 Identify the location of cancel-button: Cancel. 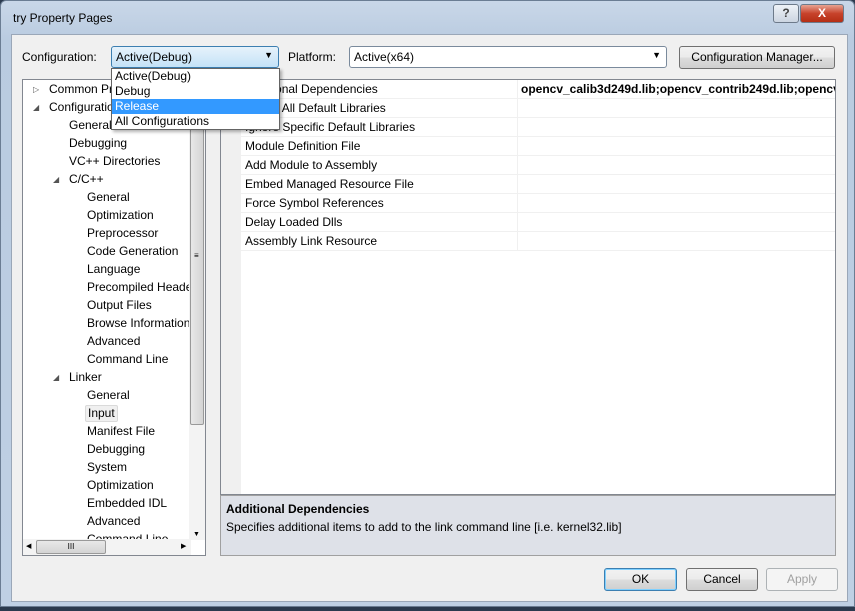
(722, 579).